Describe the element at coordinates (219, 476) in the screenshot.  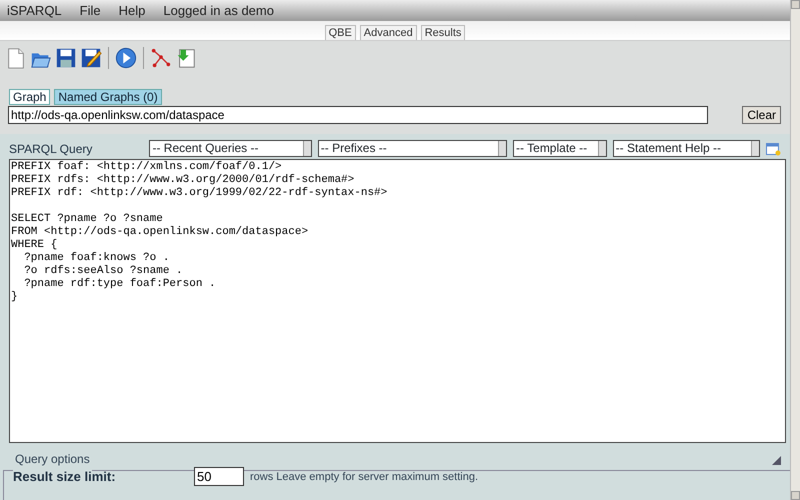
I see `limit-field: 50` at that location.